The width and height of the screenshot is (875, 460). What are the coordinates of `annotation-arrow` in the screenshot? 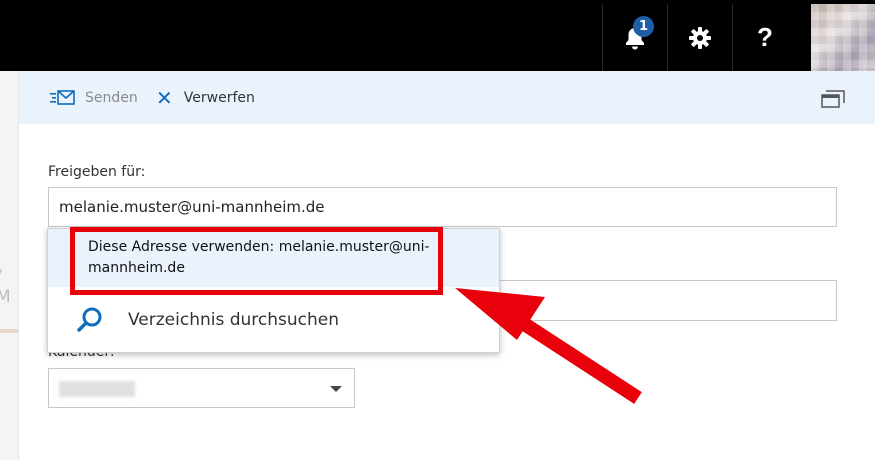 It's located at (548, 346).